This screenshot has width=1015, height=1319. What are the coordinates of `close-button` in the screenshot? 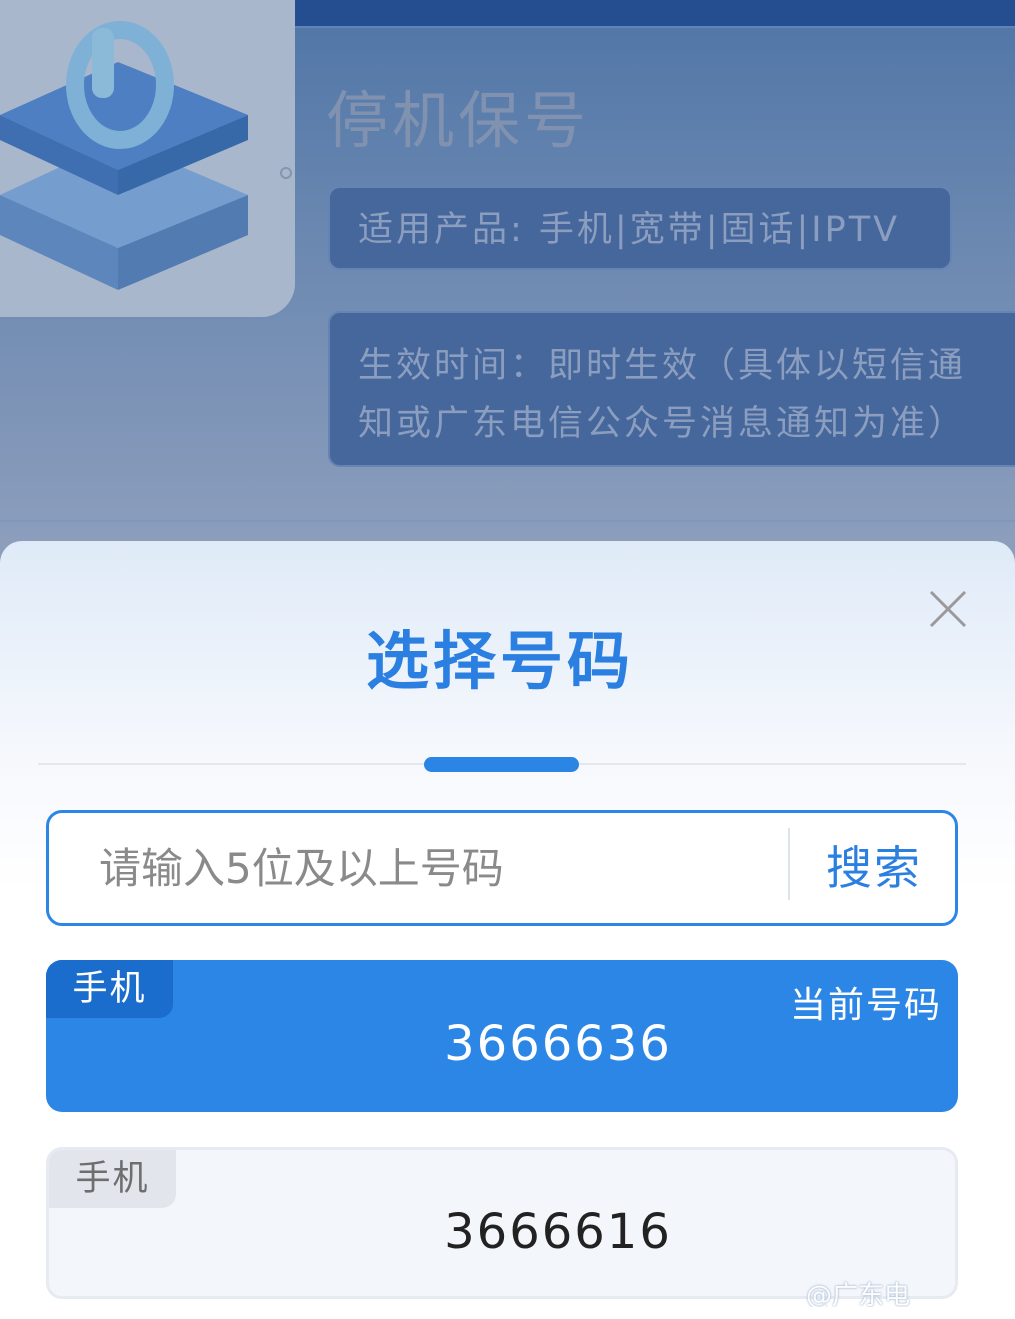 It's located at (948, 609).